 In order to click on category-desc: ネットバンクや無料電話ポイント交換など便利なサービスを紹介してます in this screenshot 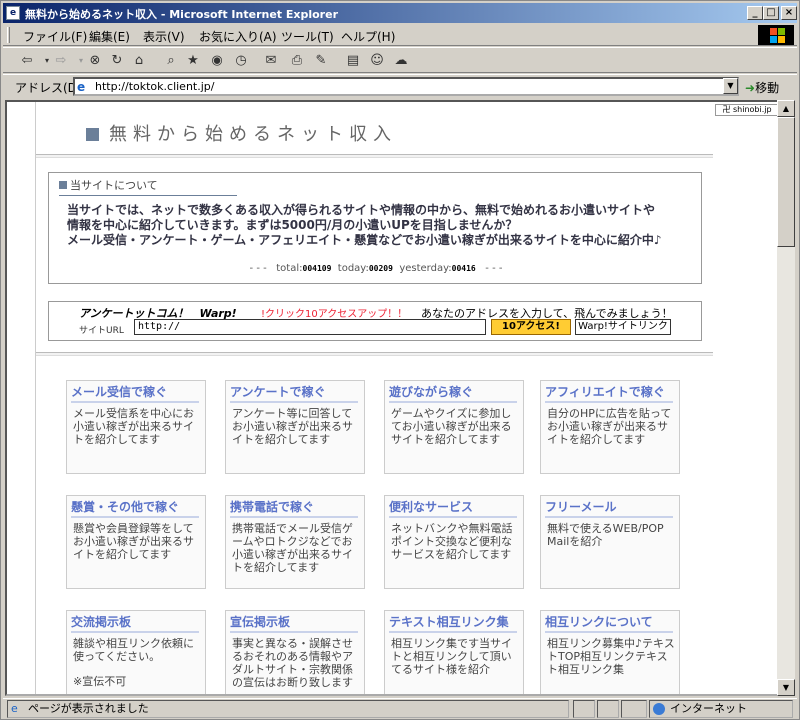, I will do `click(452, 541)`.